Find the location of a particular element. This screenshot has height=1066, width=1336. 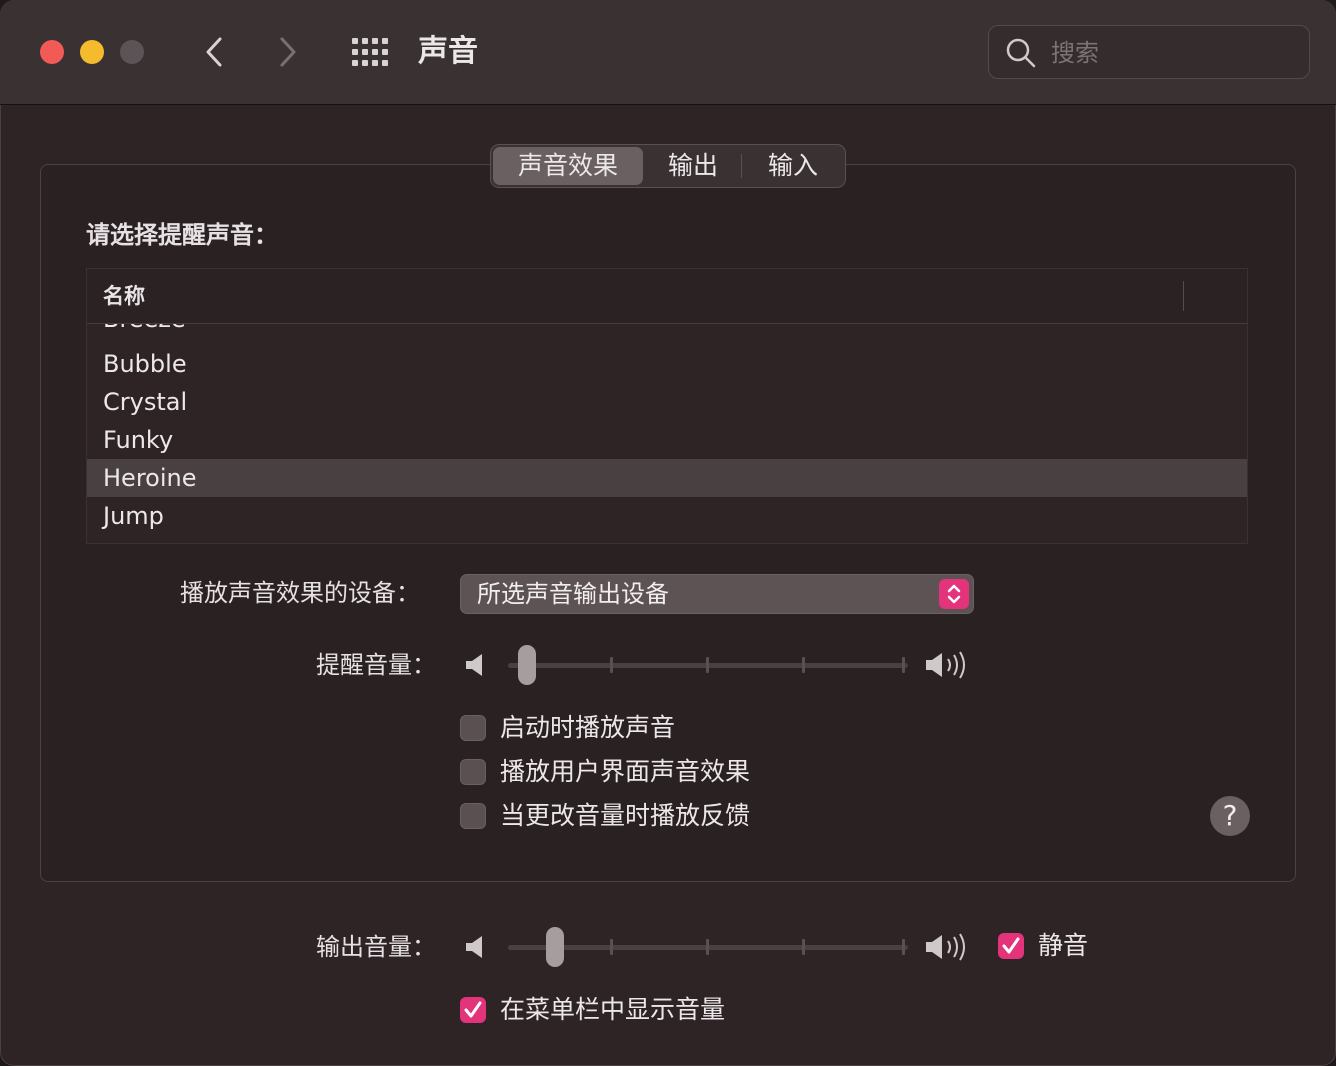

tab-output: 输出 is located at coordinates (693, 166).